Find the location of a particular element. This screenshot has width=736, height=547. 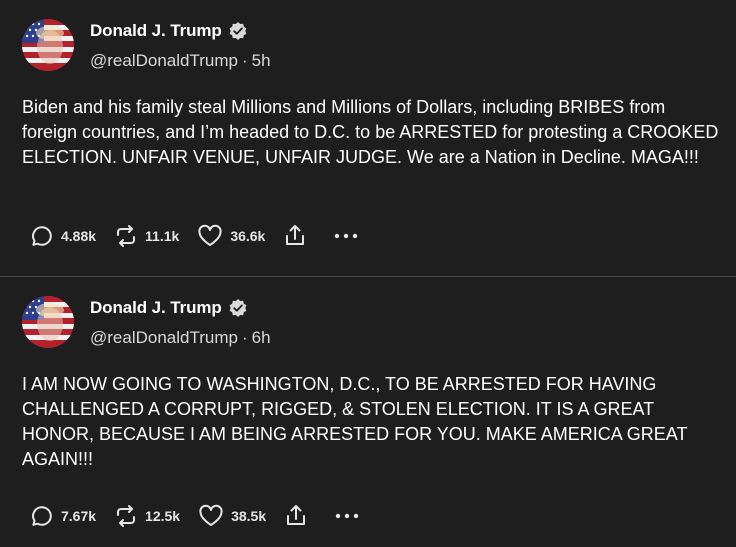

repost-button: 12.5k is located at coordinates (147, 516).